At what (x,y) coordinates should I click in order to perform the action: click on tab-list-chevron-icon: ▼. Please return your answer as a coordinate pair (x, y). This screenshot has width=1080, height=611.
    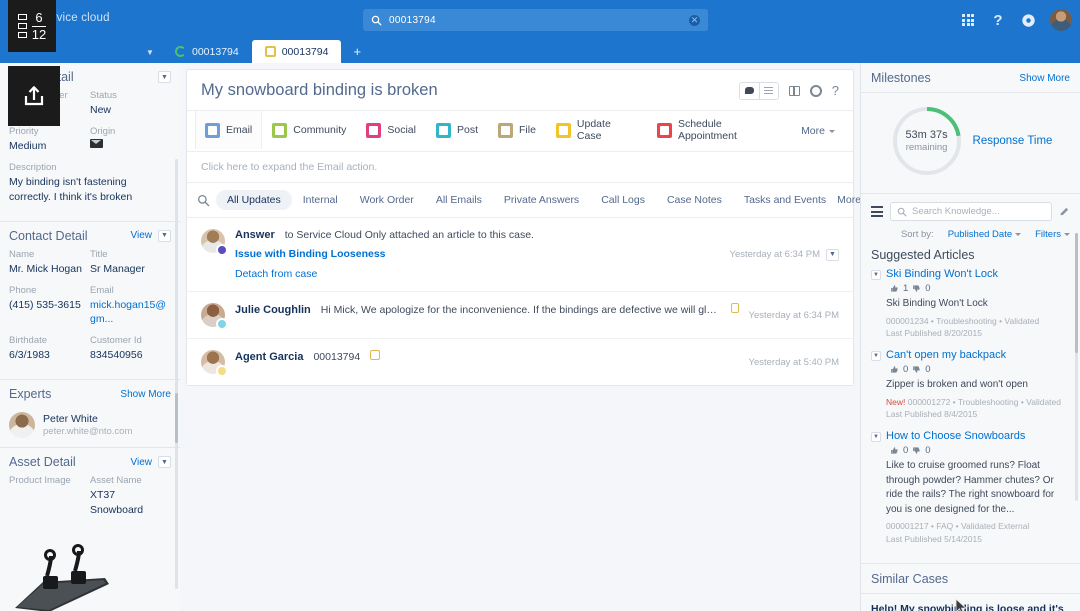
    Looking at the image, I should click on (150, 52).